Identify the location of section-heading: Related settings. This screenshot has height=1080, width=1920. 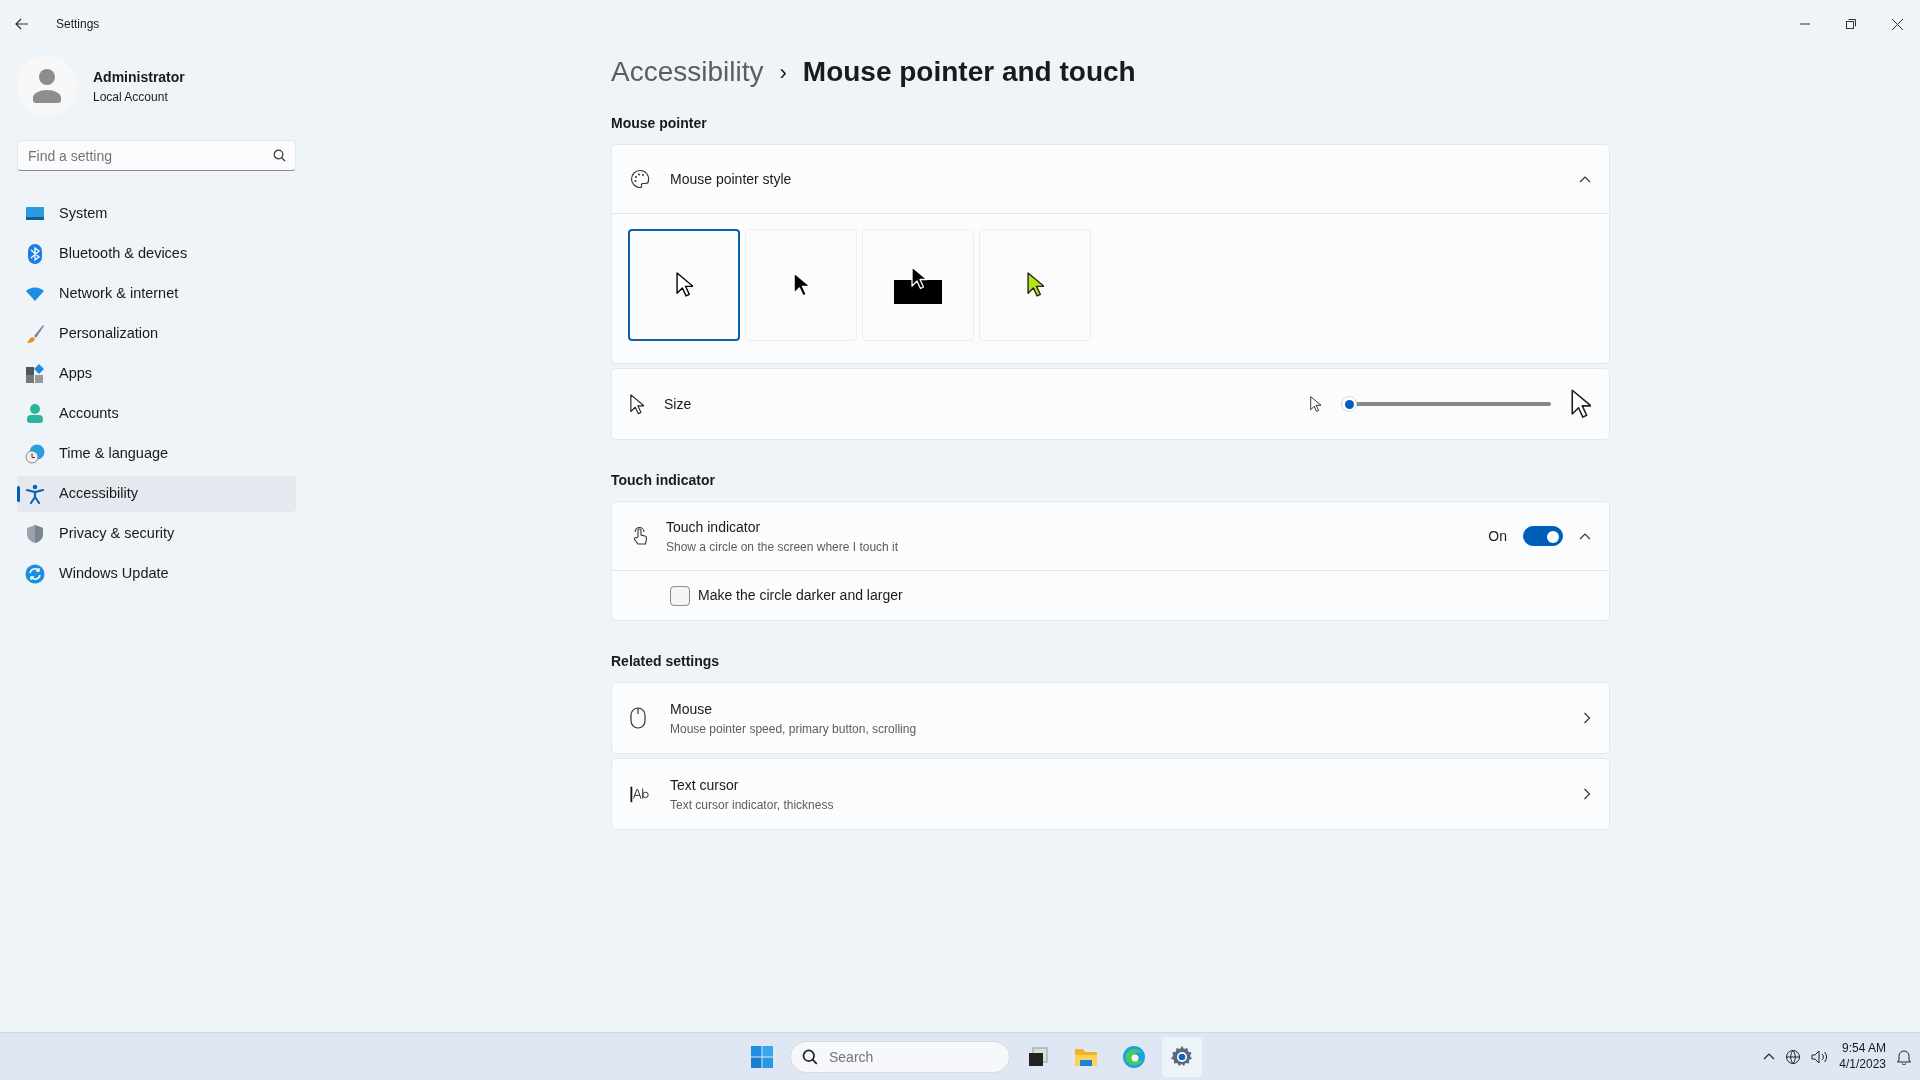
(666, 661).